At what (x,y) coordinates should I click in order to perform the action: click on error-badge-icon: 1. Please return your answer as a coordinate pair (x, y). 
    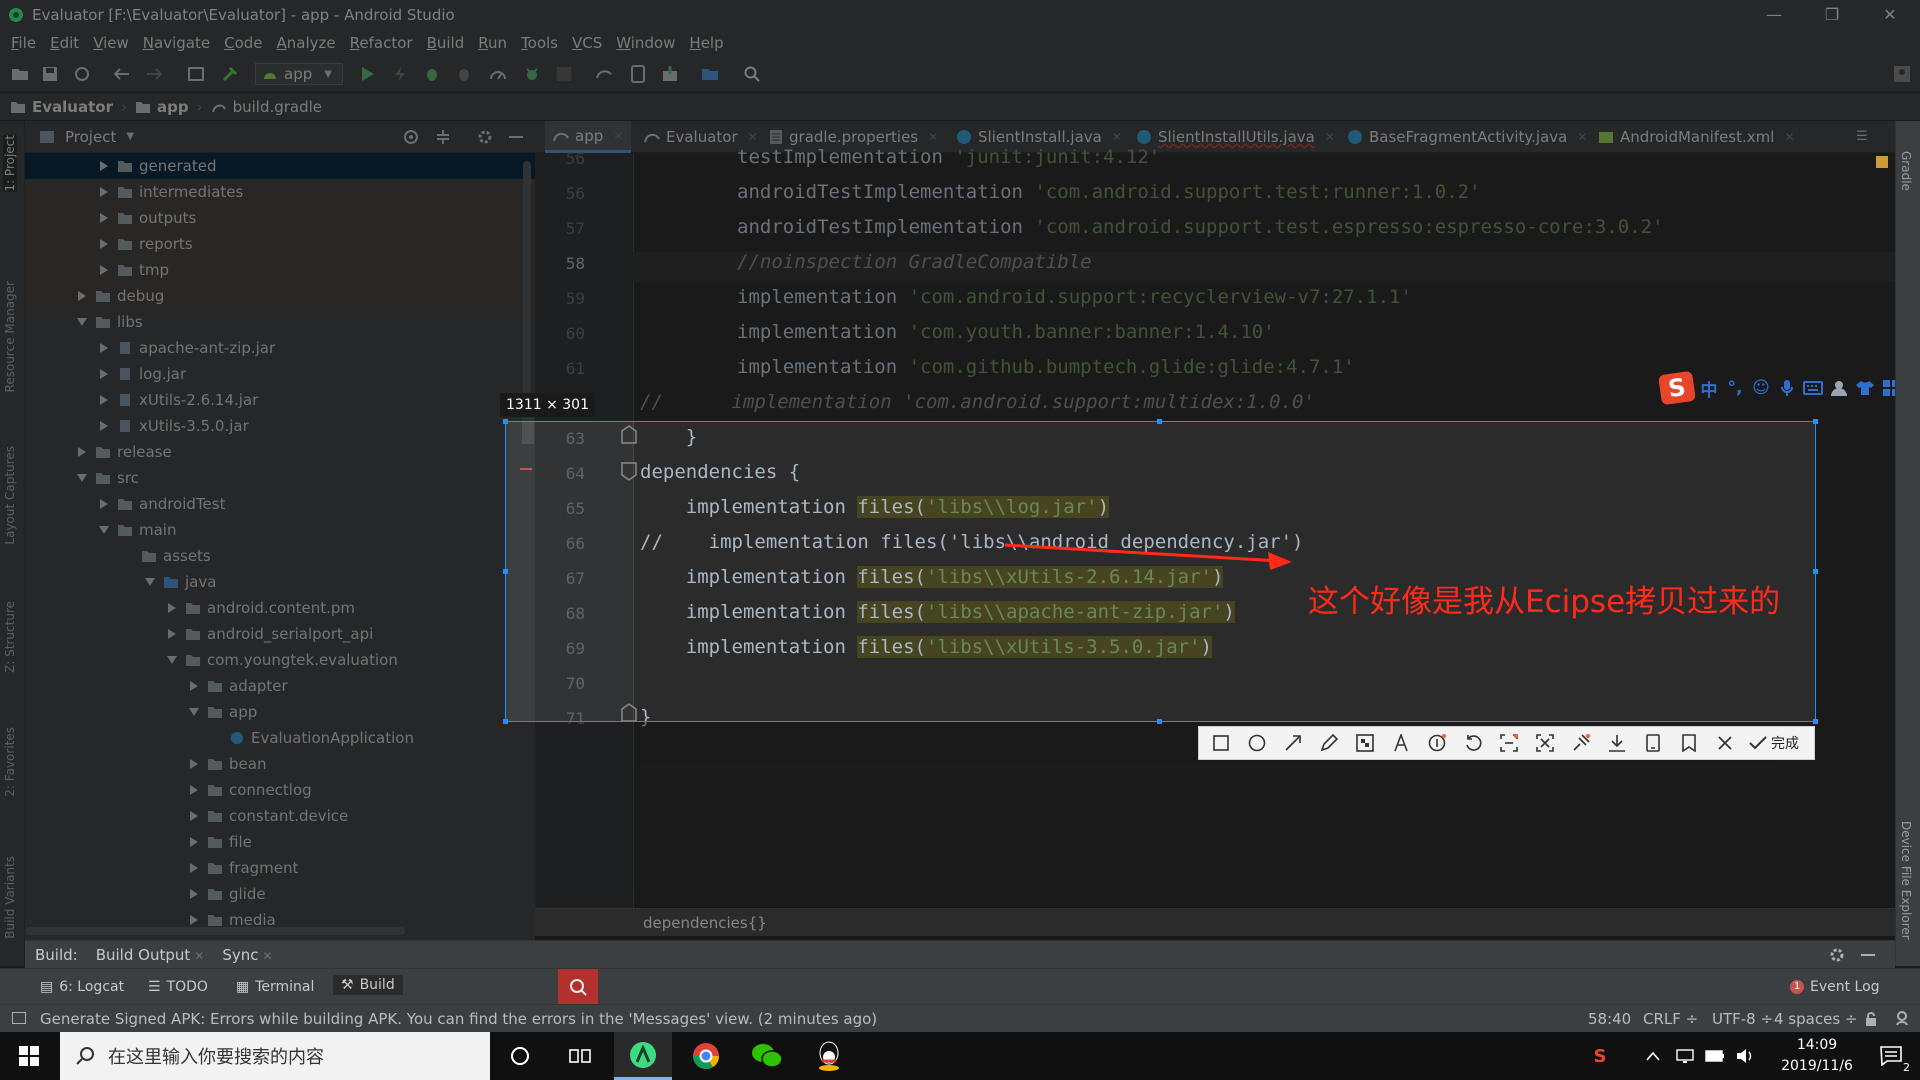
    Looking at the image, I should click on (1797, 987).